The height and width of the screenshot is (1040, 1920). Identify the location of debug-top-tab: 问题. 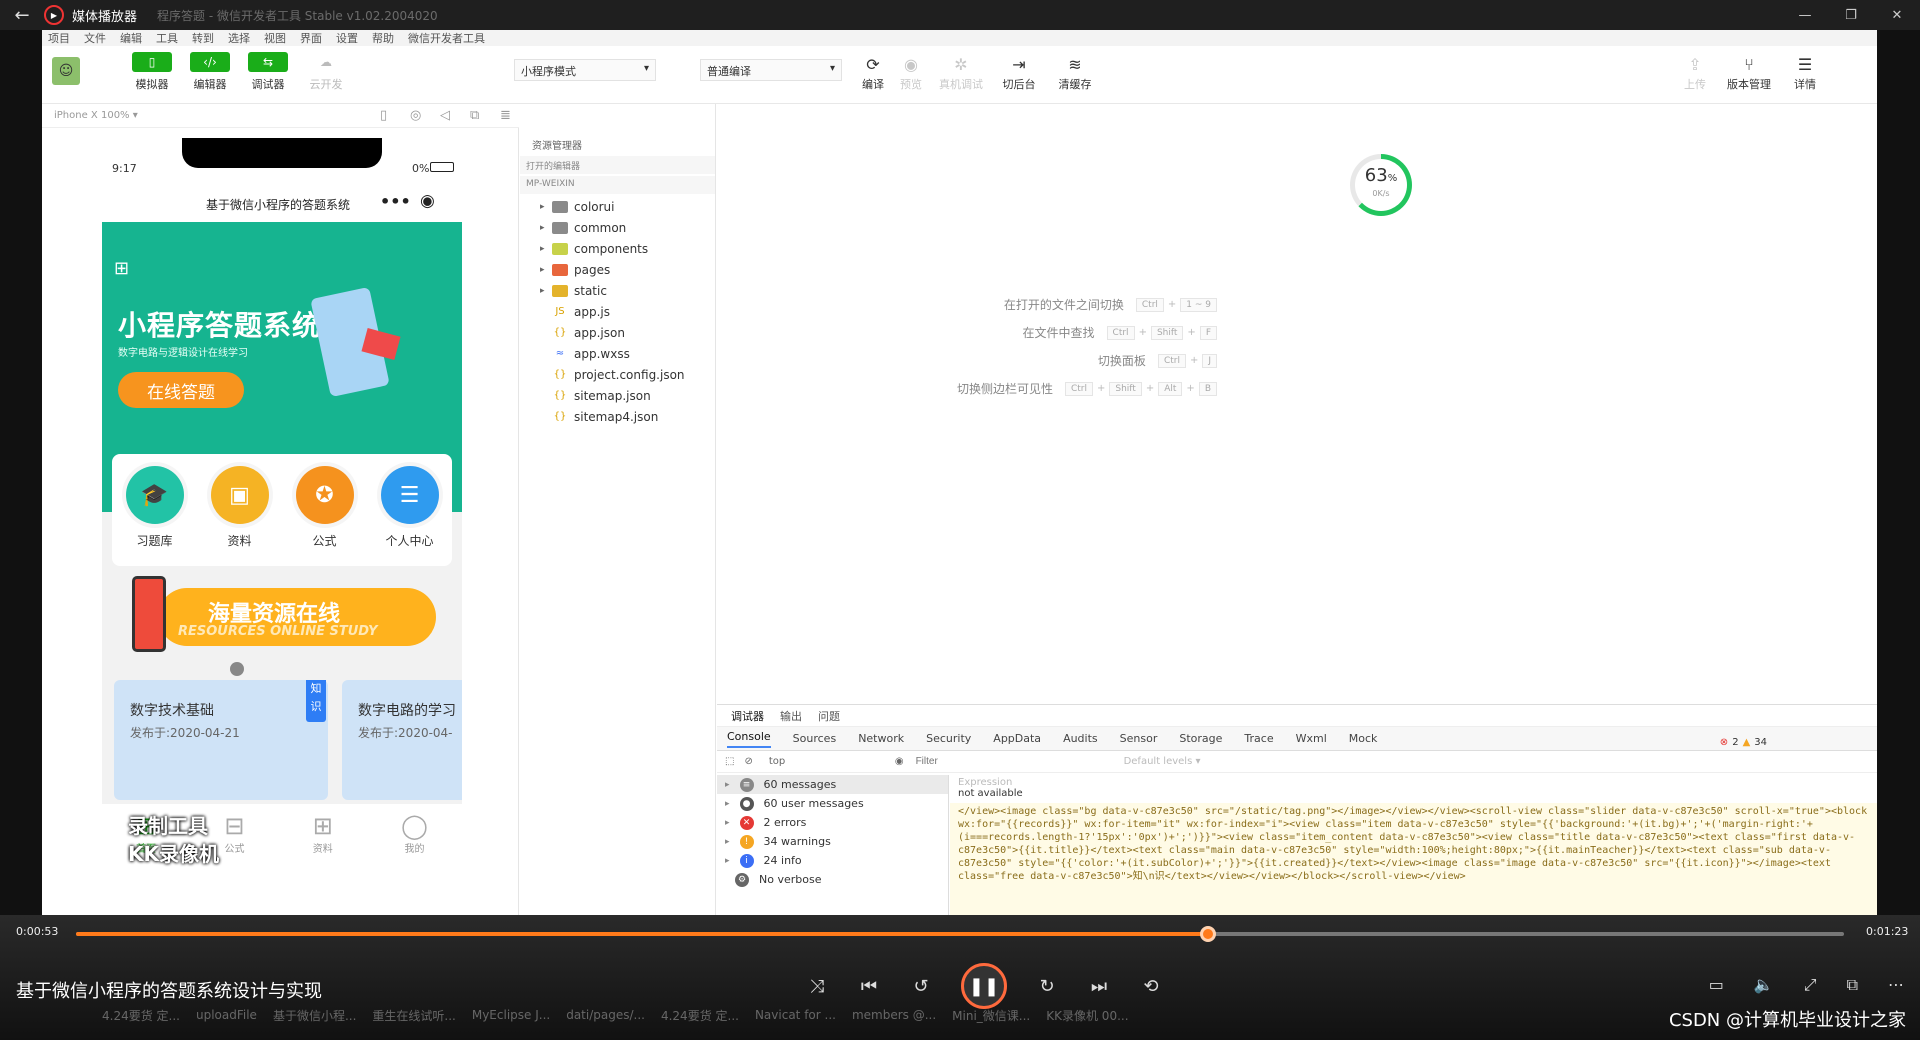
(829, 716).